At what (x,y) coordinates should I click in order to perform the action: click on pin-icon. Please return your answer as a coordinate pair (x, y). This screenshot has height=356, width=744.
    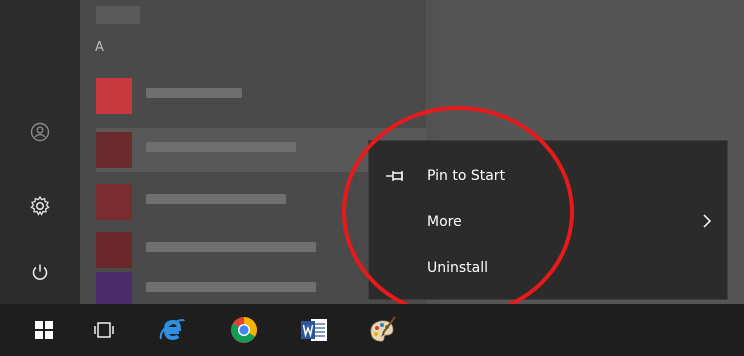
    Looking at the image, I should click on (394, 176).